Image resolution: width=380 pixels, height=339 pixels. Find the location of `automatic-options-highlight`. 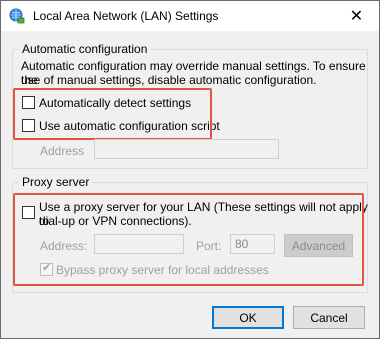

automatic-options-highlight is located at coordinates (112, 114).